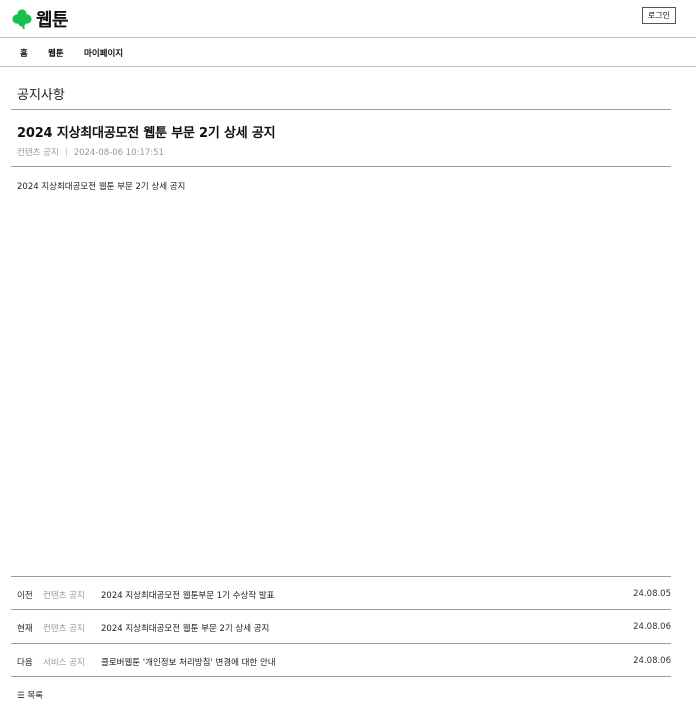  Describe the element at coordinates (25, 629) in the screenshot. I see `post-nav-direction: 현재` at that location.